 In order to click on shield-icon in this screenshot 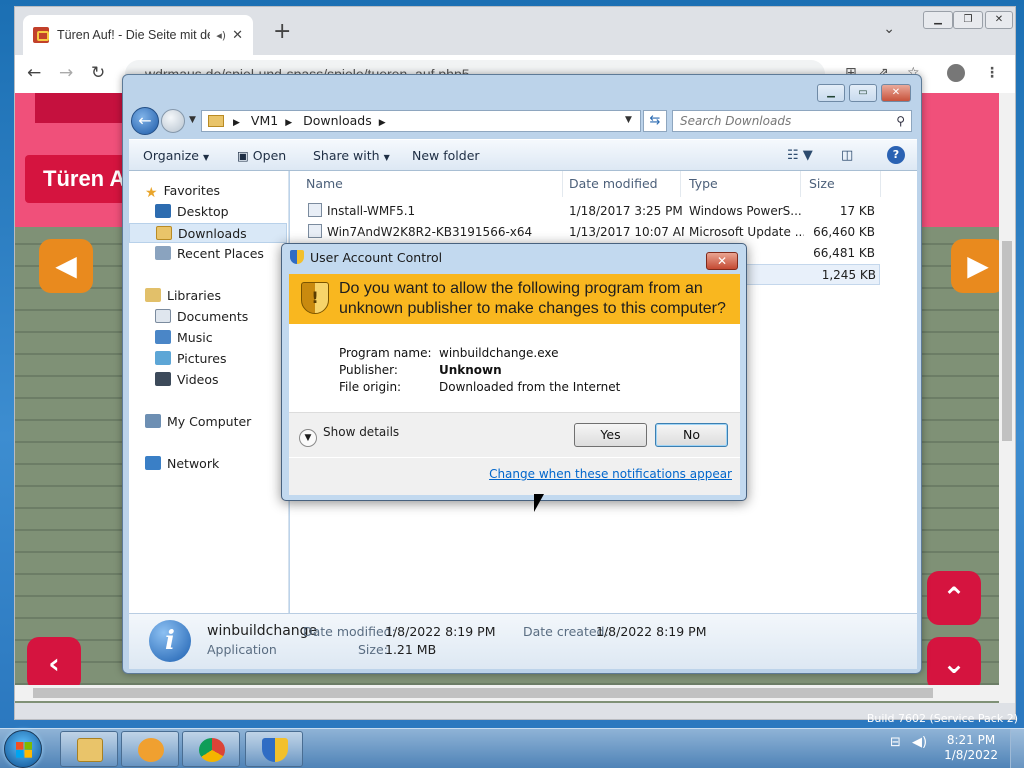, I will do `click(297, 257)`.